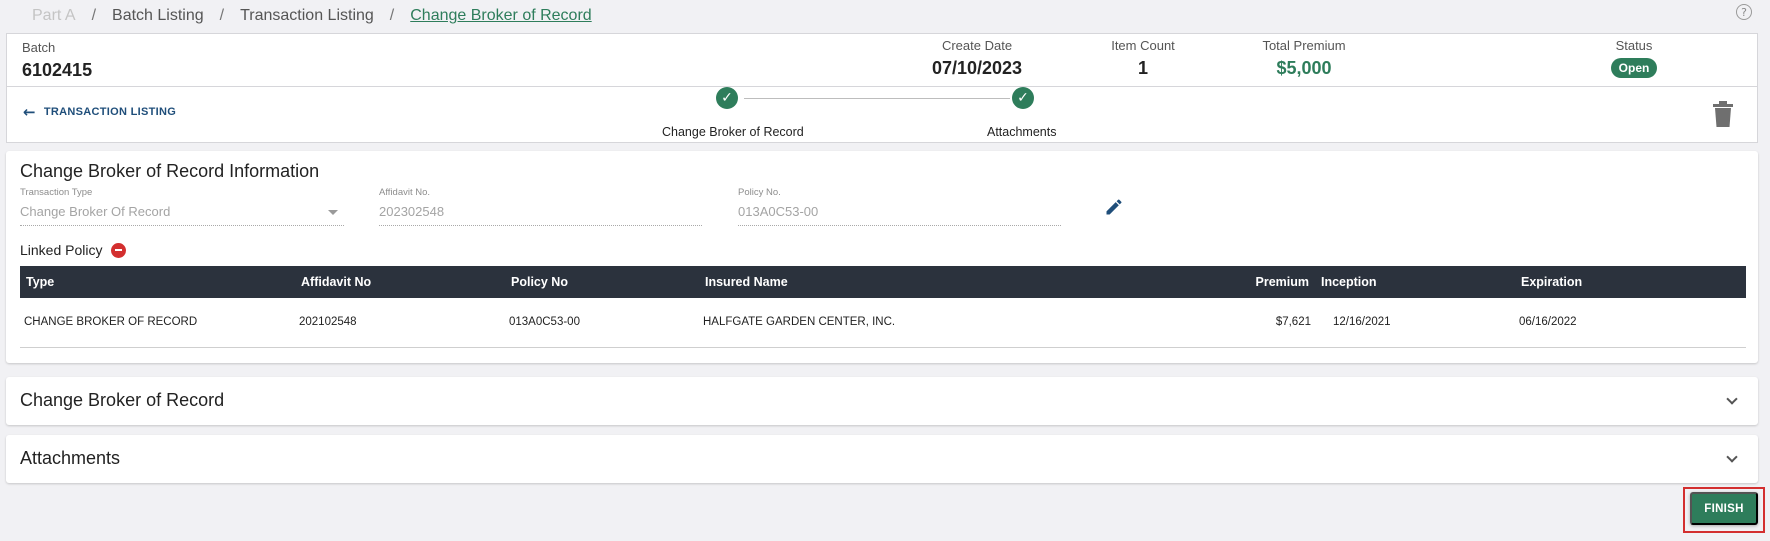 The image size is (1770, 541). What do you see at coordinates (540, 215) in the screenshot?
I see `affidavit-input: 202302548` at bounding box center [540, 215].